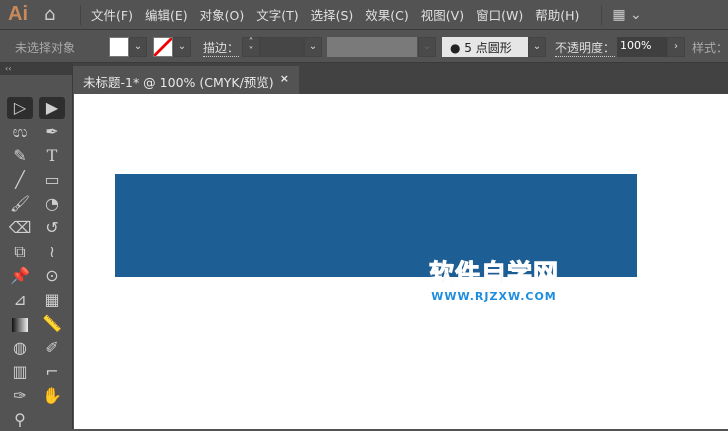  What do you see at coordinates (494, 296) in the screenshot?
I see `watermark-url: WWW.RJZXW.COM` at bounding box center [494, 296].